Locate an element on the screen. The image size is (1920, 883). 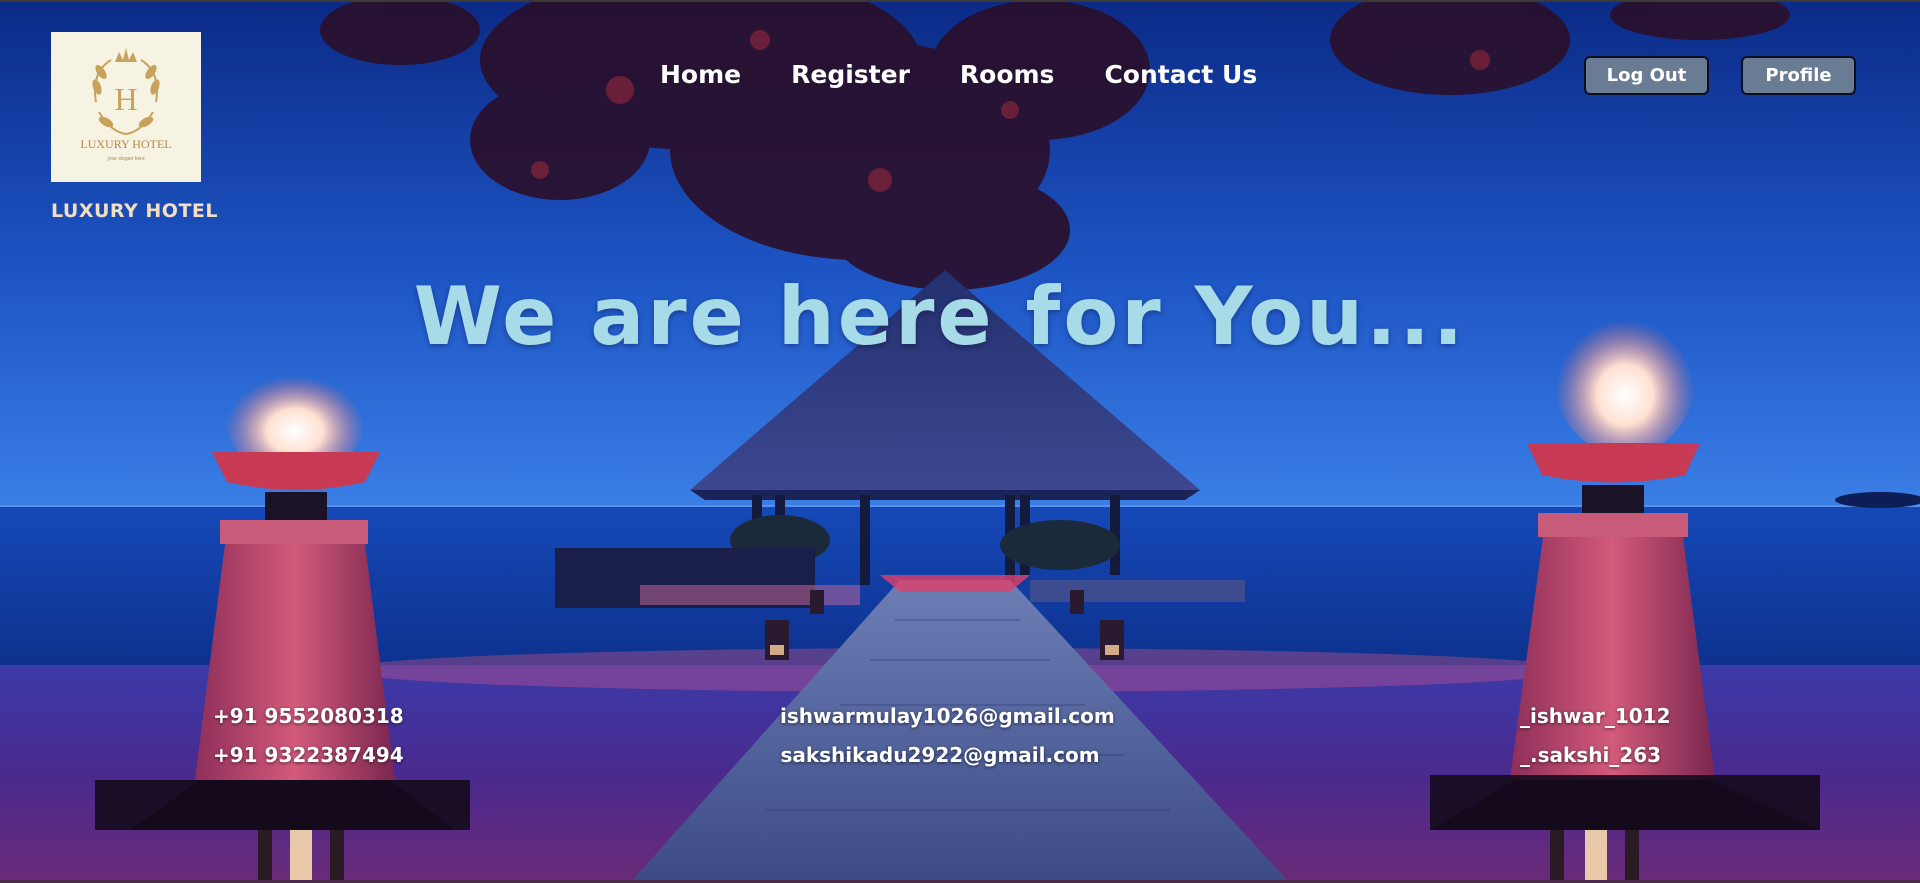
profile-button: Profile is located at coordinates (1798, 75).